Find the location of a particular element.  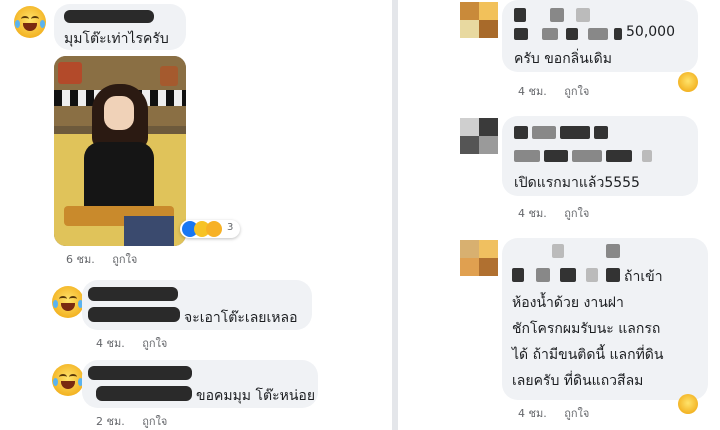

comment-bubble: เปิดแรกมาแล้ว5555 is located at coordinates (600, 156).